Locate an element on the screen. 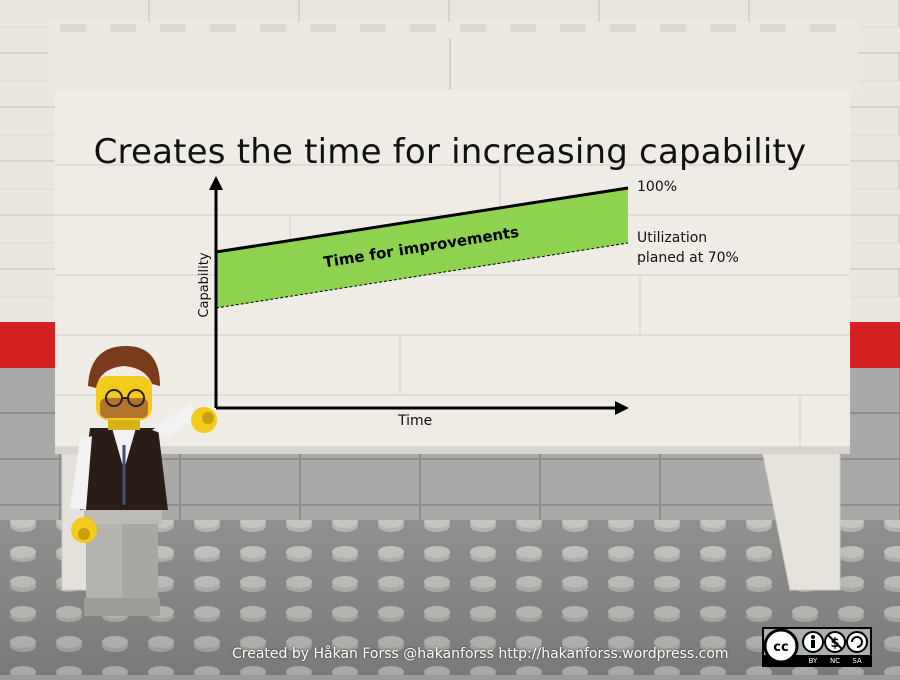 This screenshot has width=900, height=680. creative-commons-by-nc-sa-icon: cc $ BY NC SA is located at coordinates (817, 647).